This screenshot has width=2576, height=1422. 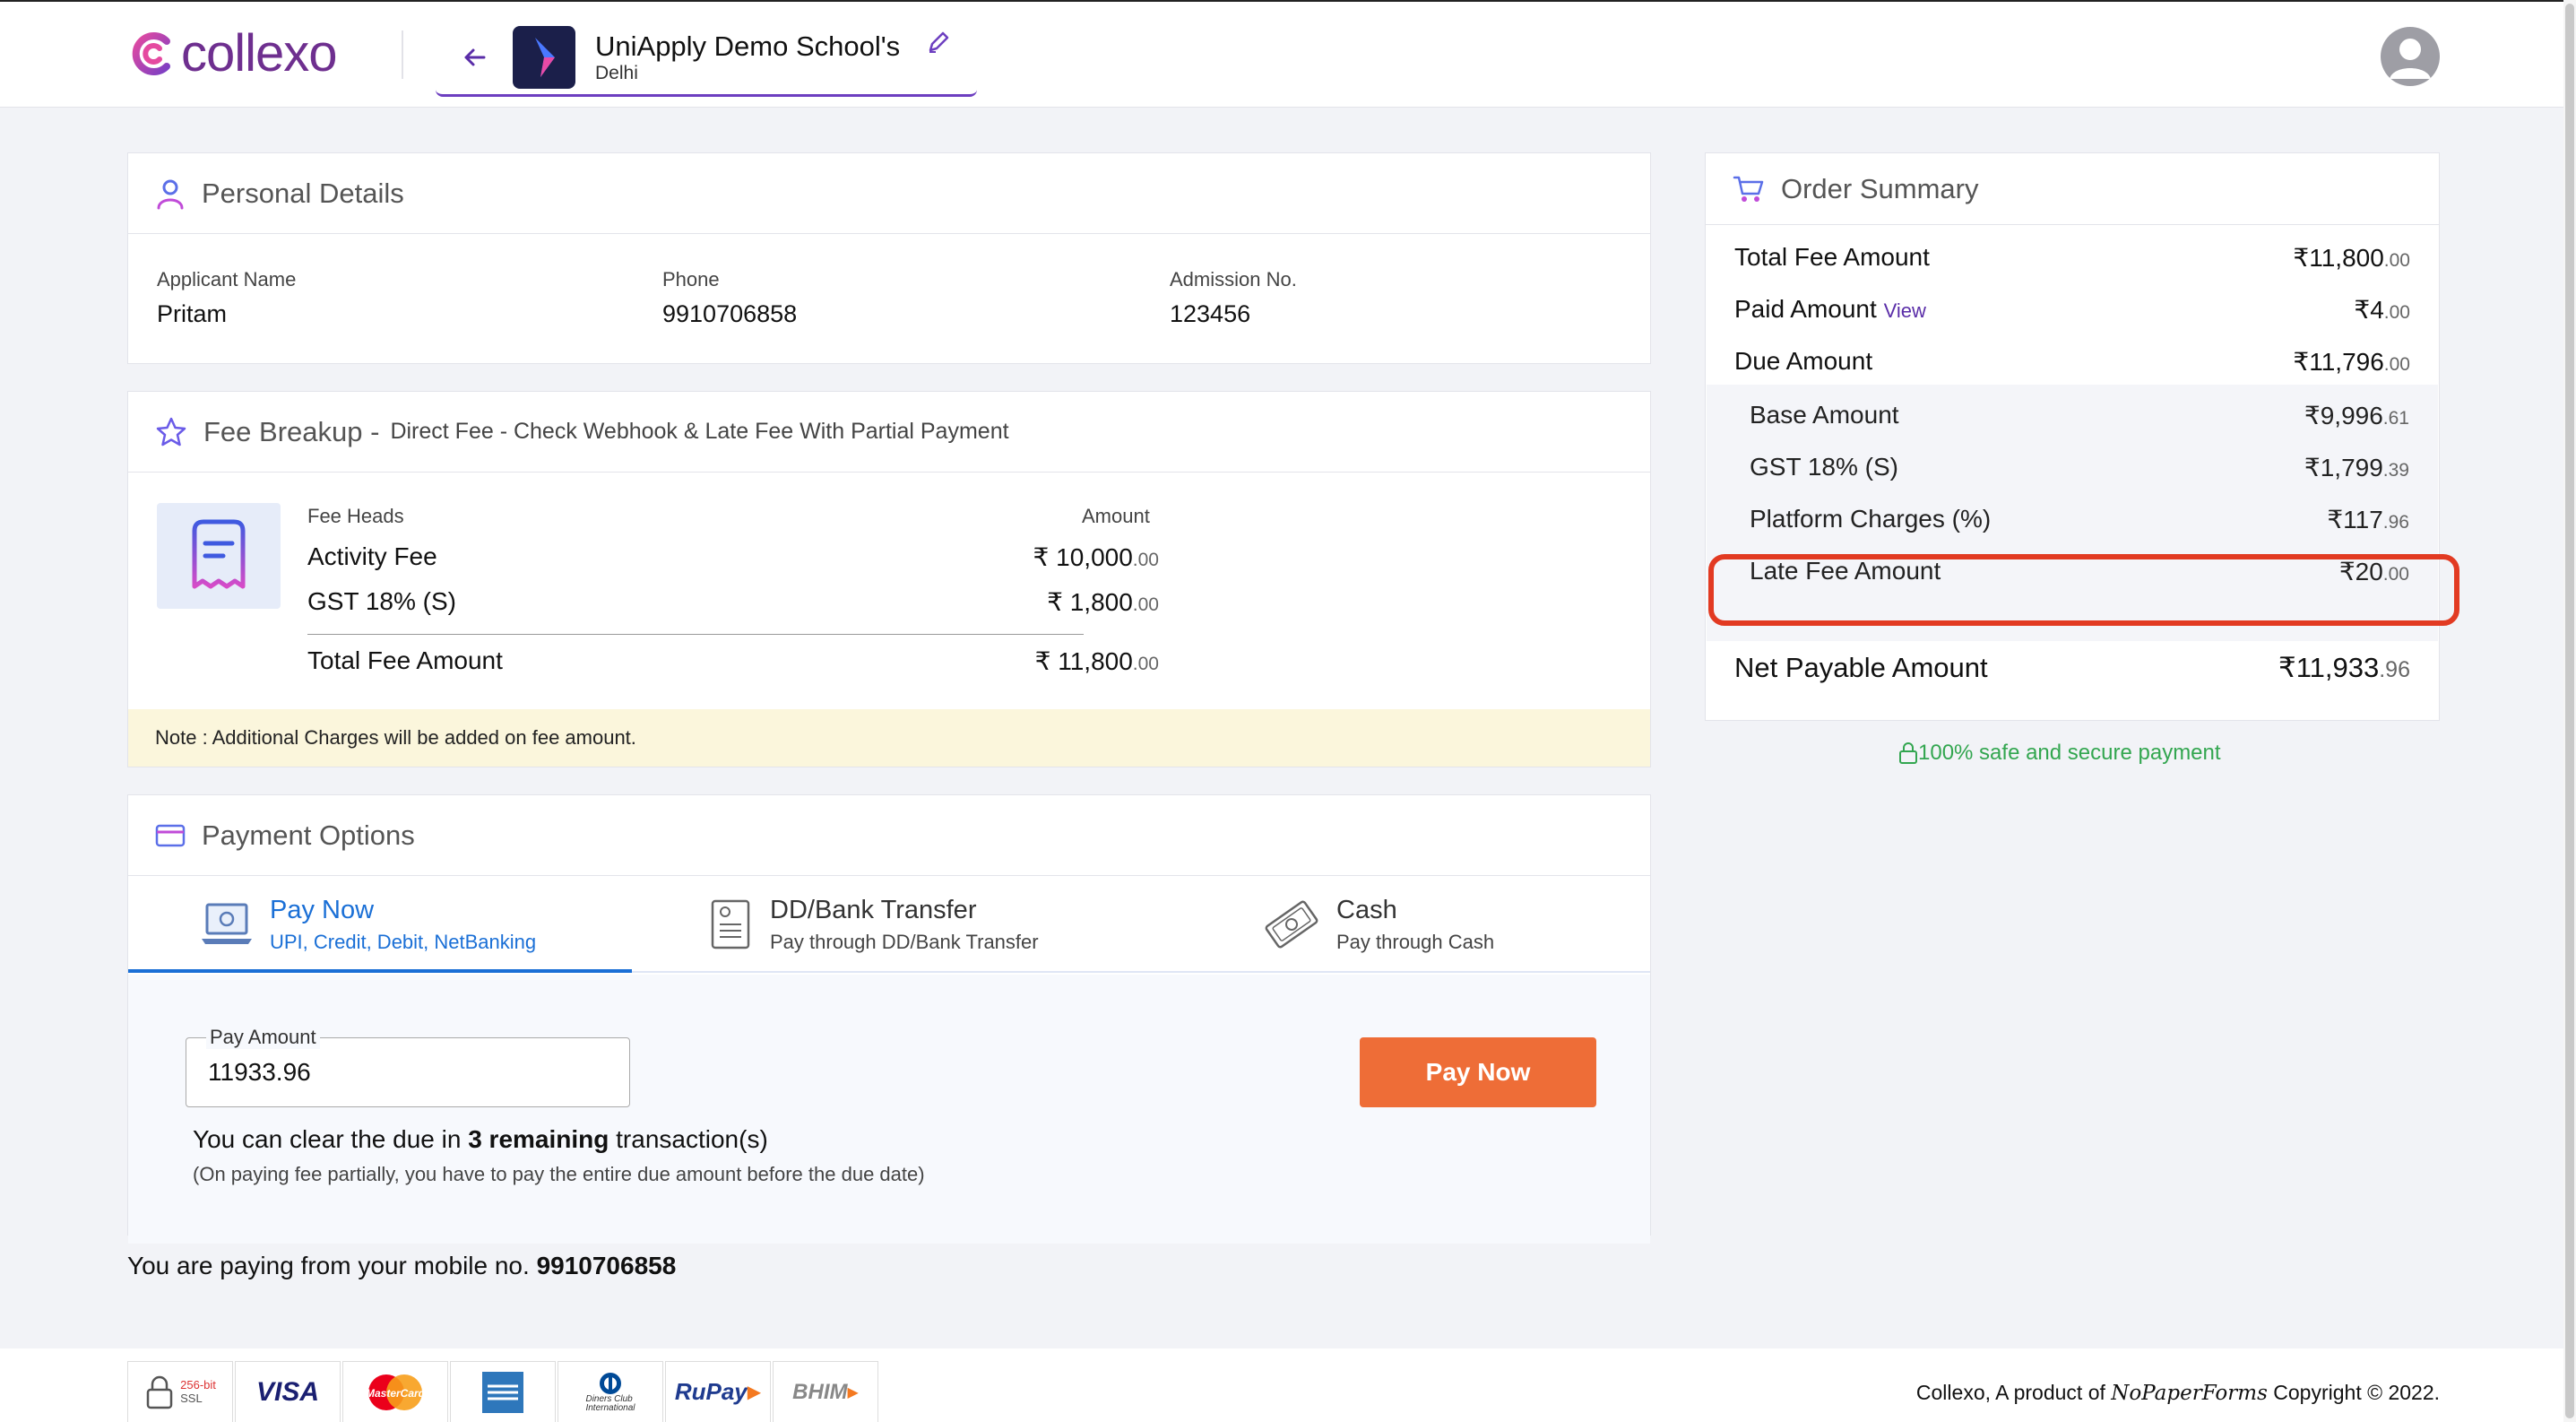 What do you see at coordinates (730, 924) in the screenshot?
I see `document-icon` at bounding box center [730, 924].